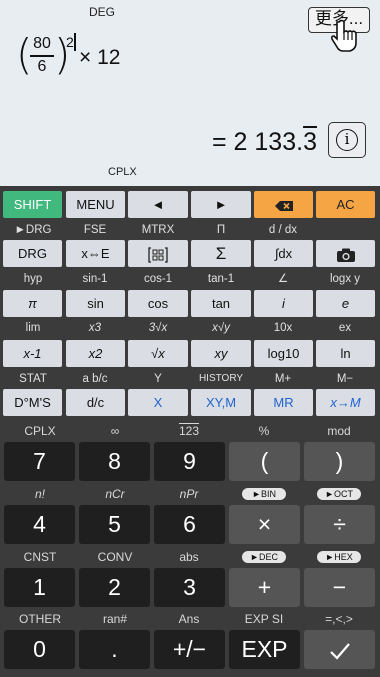 This screenshot has height=677, width=380. What do you see at coordinates (339, 524) in the screenshot?
I see `divide-key: ÷` at bounding box center [339, 524].